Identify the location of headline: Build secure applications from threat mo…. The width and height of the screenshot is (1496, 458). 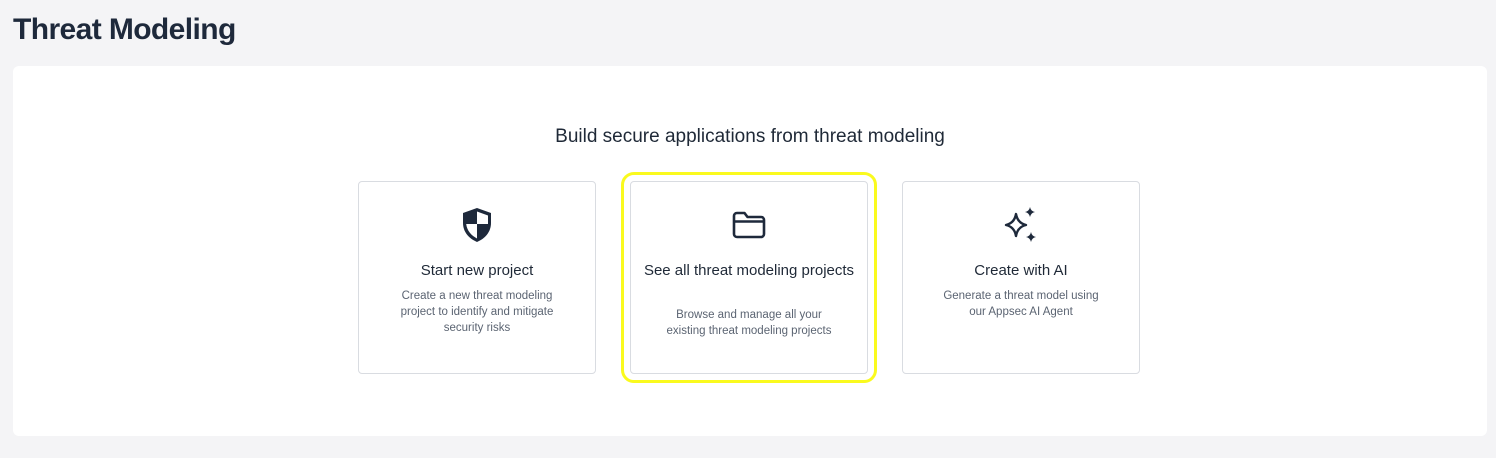
(750, 136).